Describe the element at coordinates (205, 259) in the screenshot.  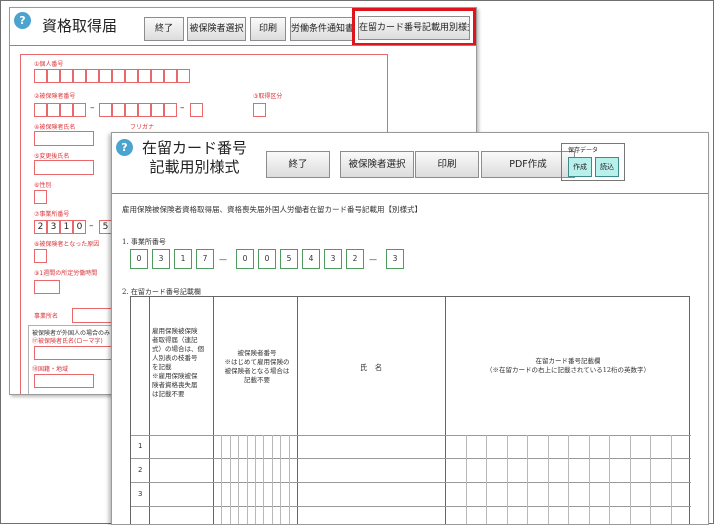
I see `office-digit: 7` at that location.